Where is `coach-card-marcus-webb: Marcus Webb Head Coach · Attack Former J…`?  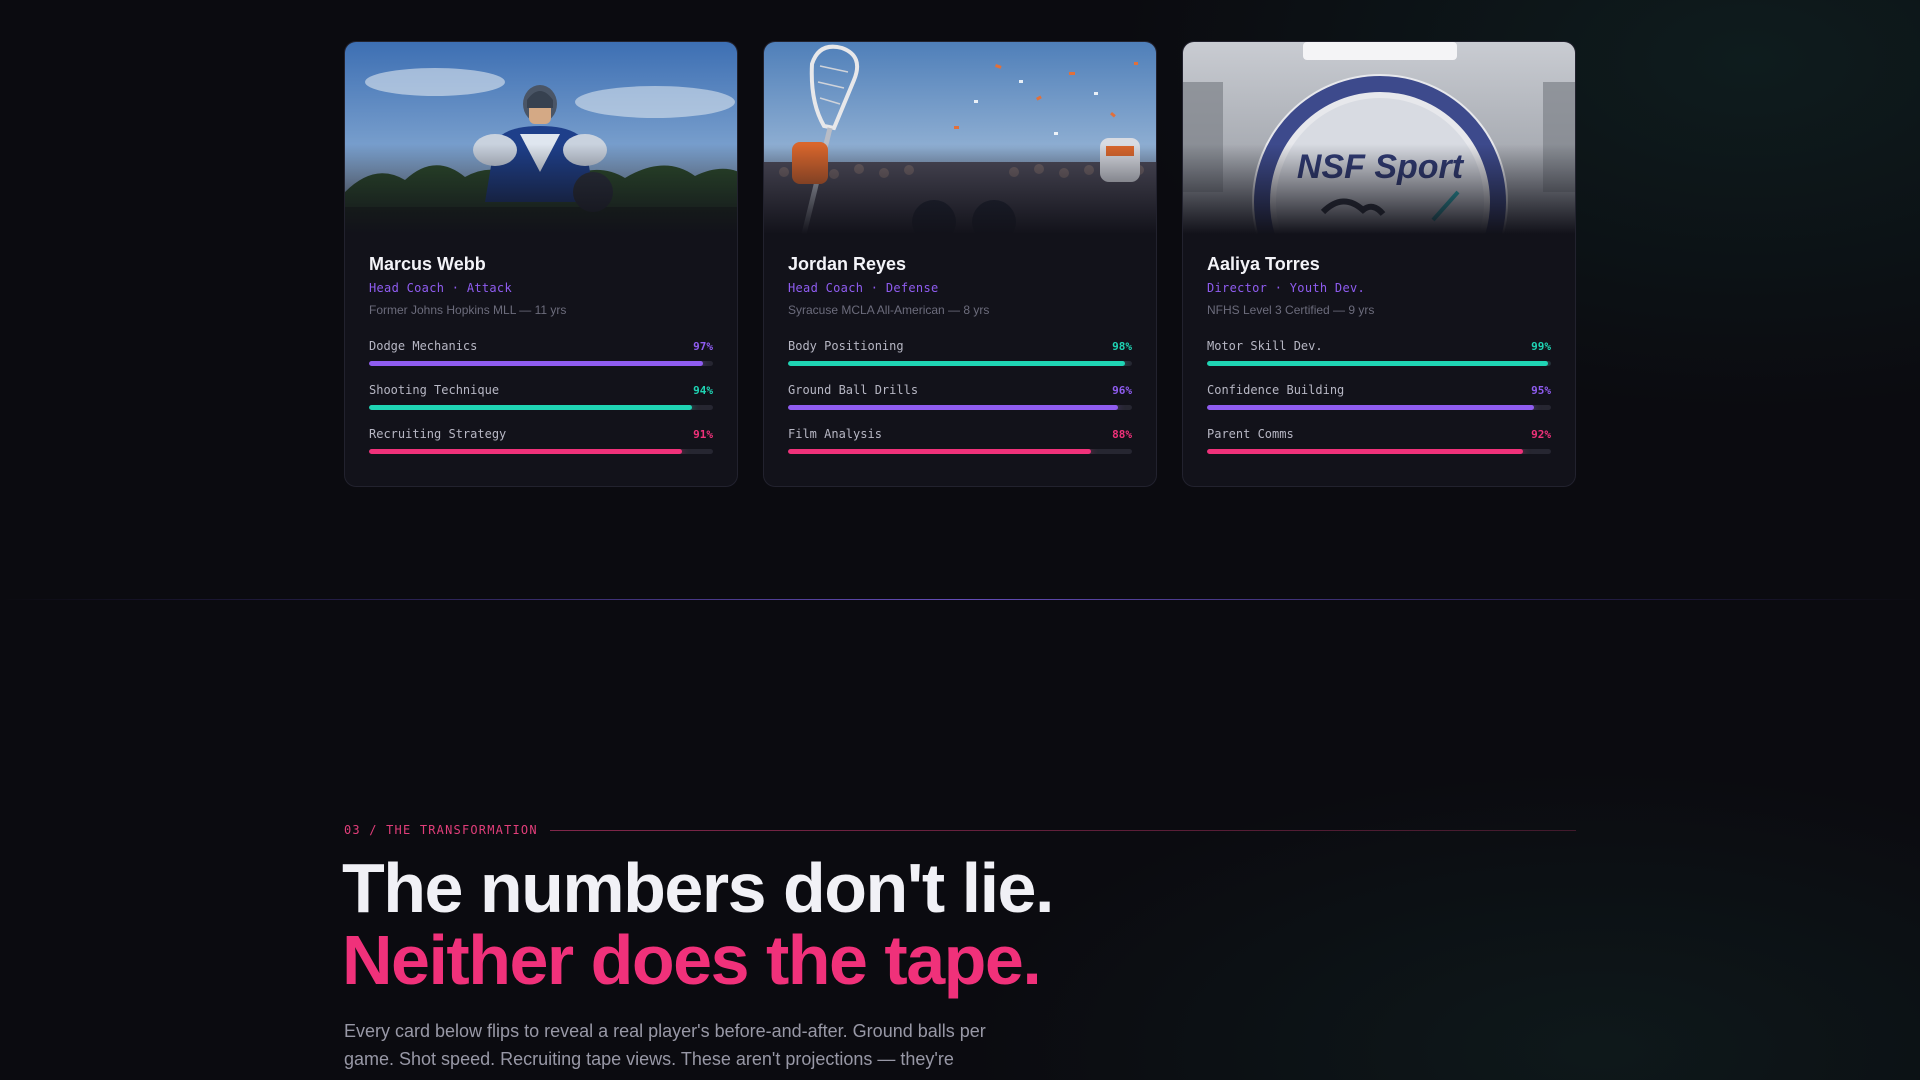 coach-card-marcus-webb: Marcus Webb Head Coach · Attack Former J… is located at coordinates (541, 264).